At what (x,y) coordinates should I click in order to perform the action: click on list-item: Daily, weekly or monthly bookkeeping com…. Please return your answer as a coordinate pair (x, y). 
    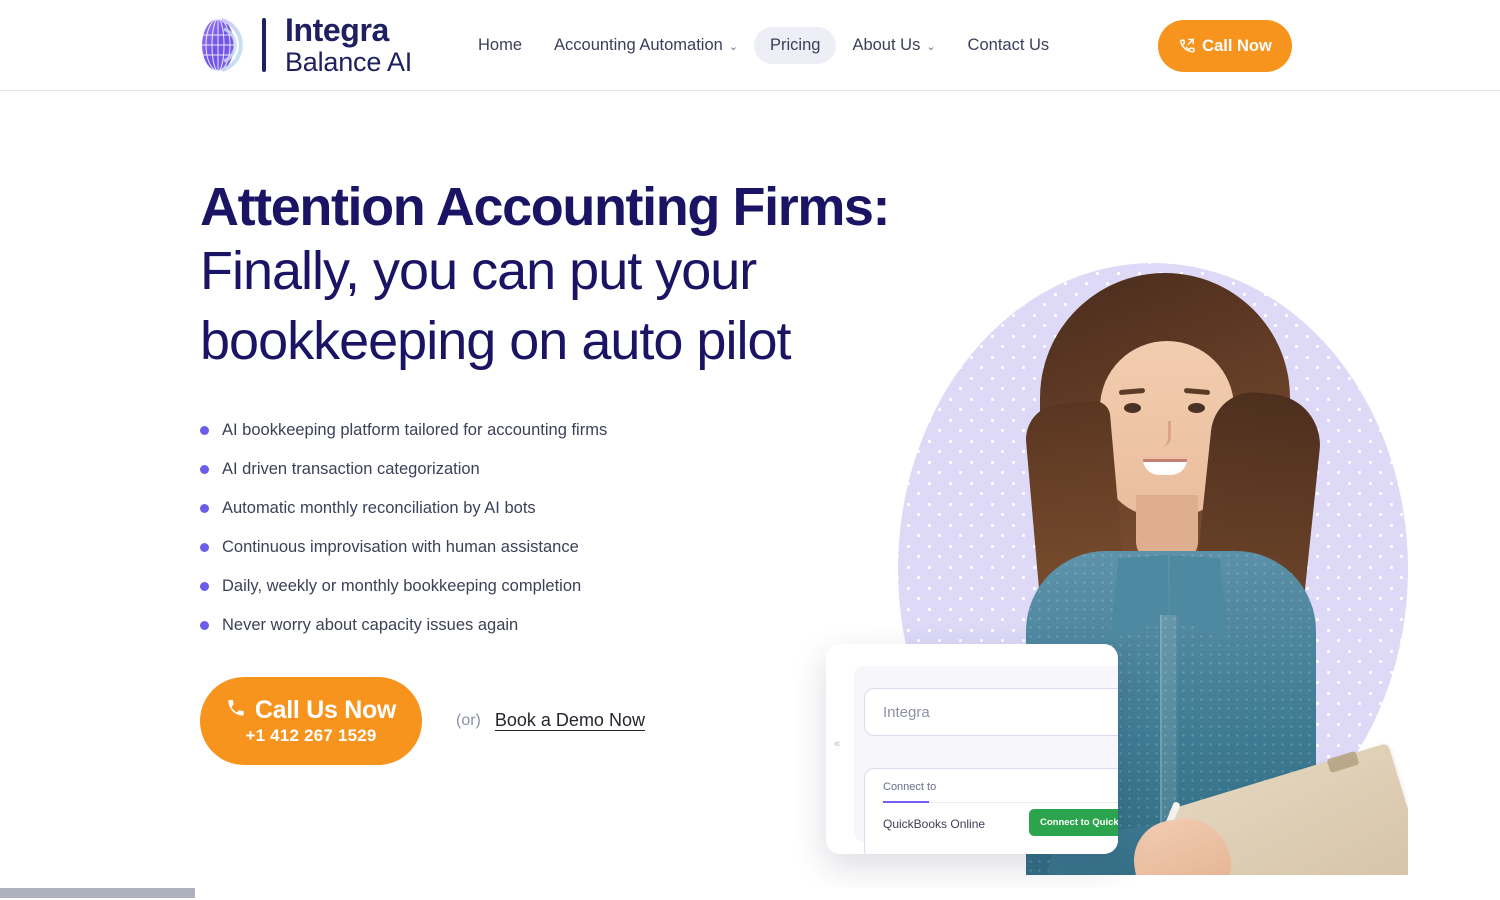
    Looking at the image, I should click on (550, 586).